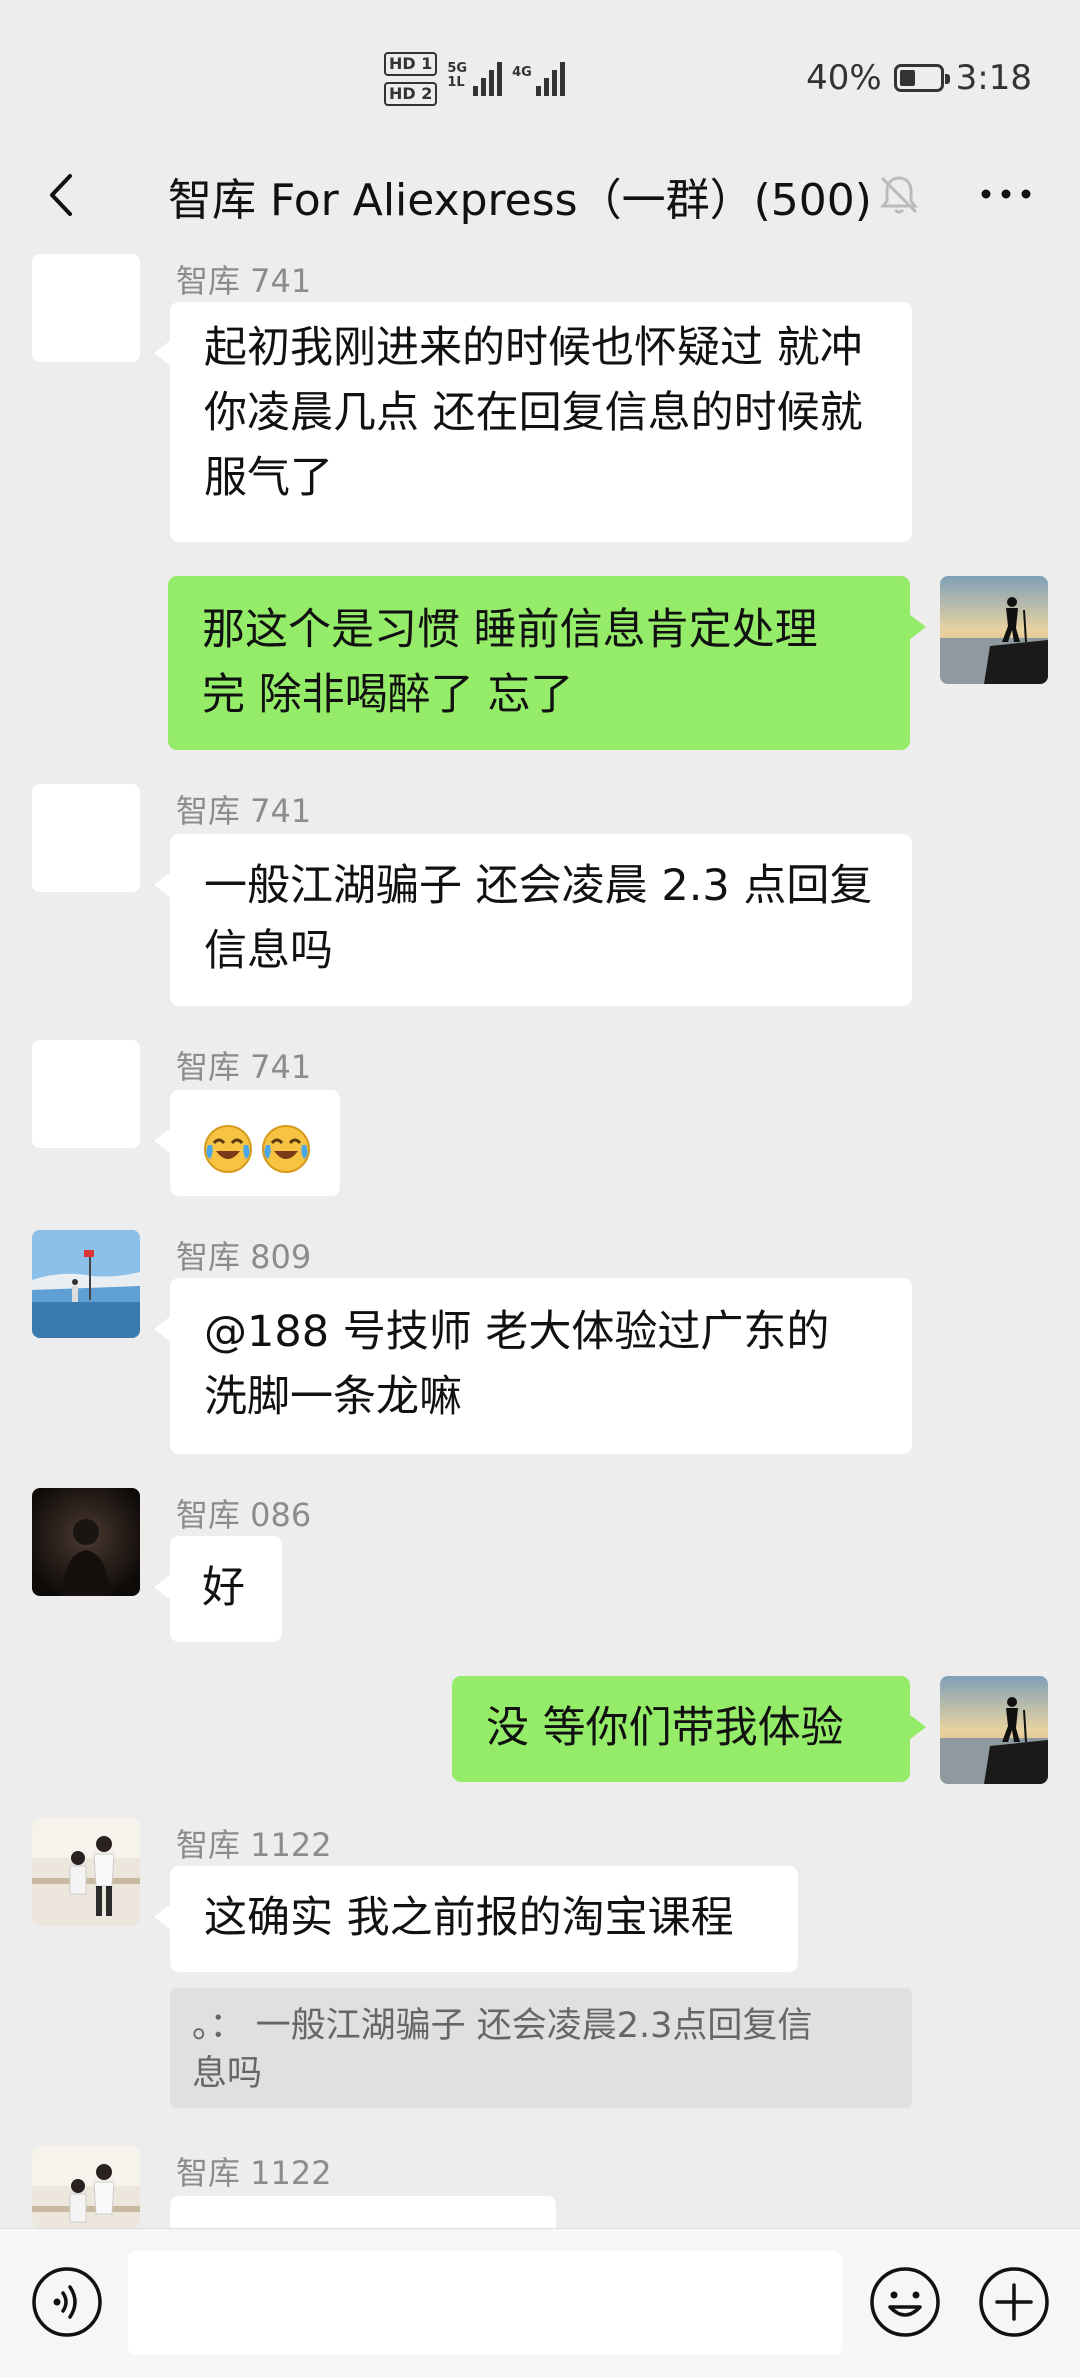 The image size is (1080, 2377). I want to click on network-type-2: 4G, so click(522, 72).